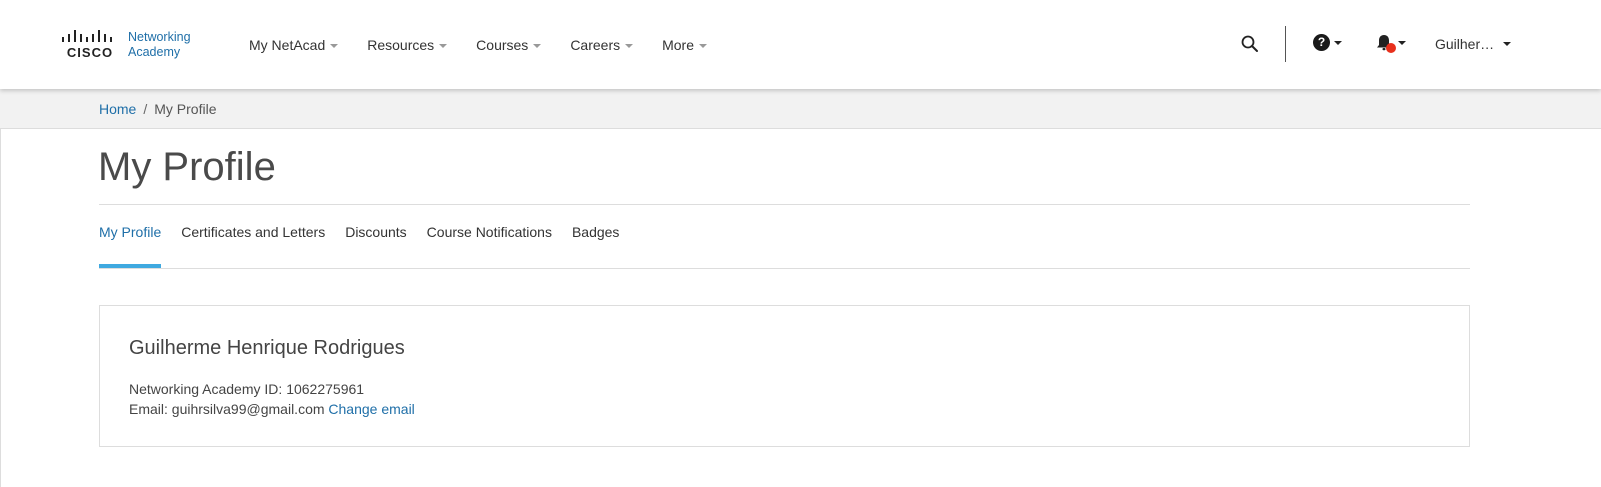 This screenshot has width=1601, height=487. I want to click on academy-name: Networking Academy, so click(159, 45).